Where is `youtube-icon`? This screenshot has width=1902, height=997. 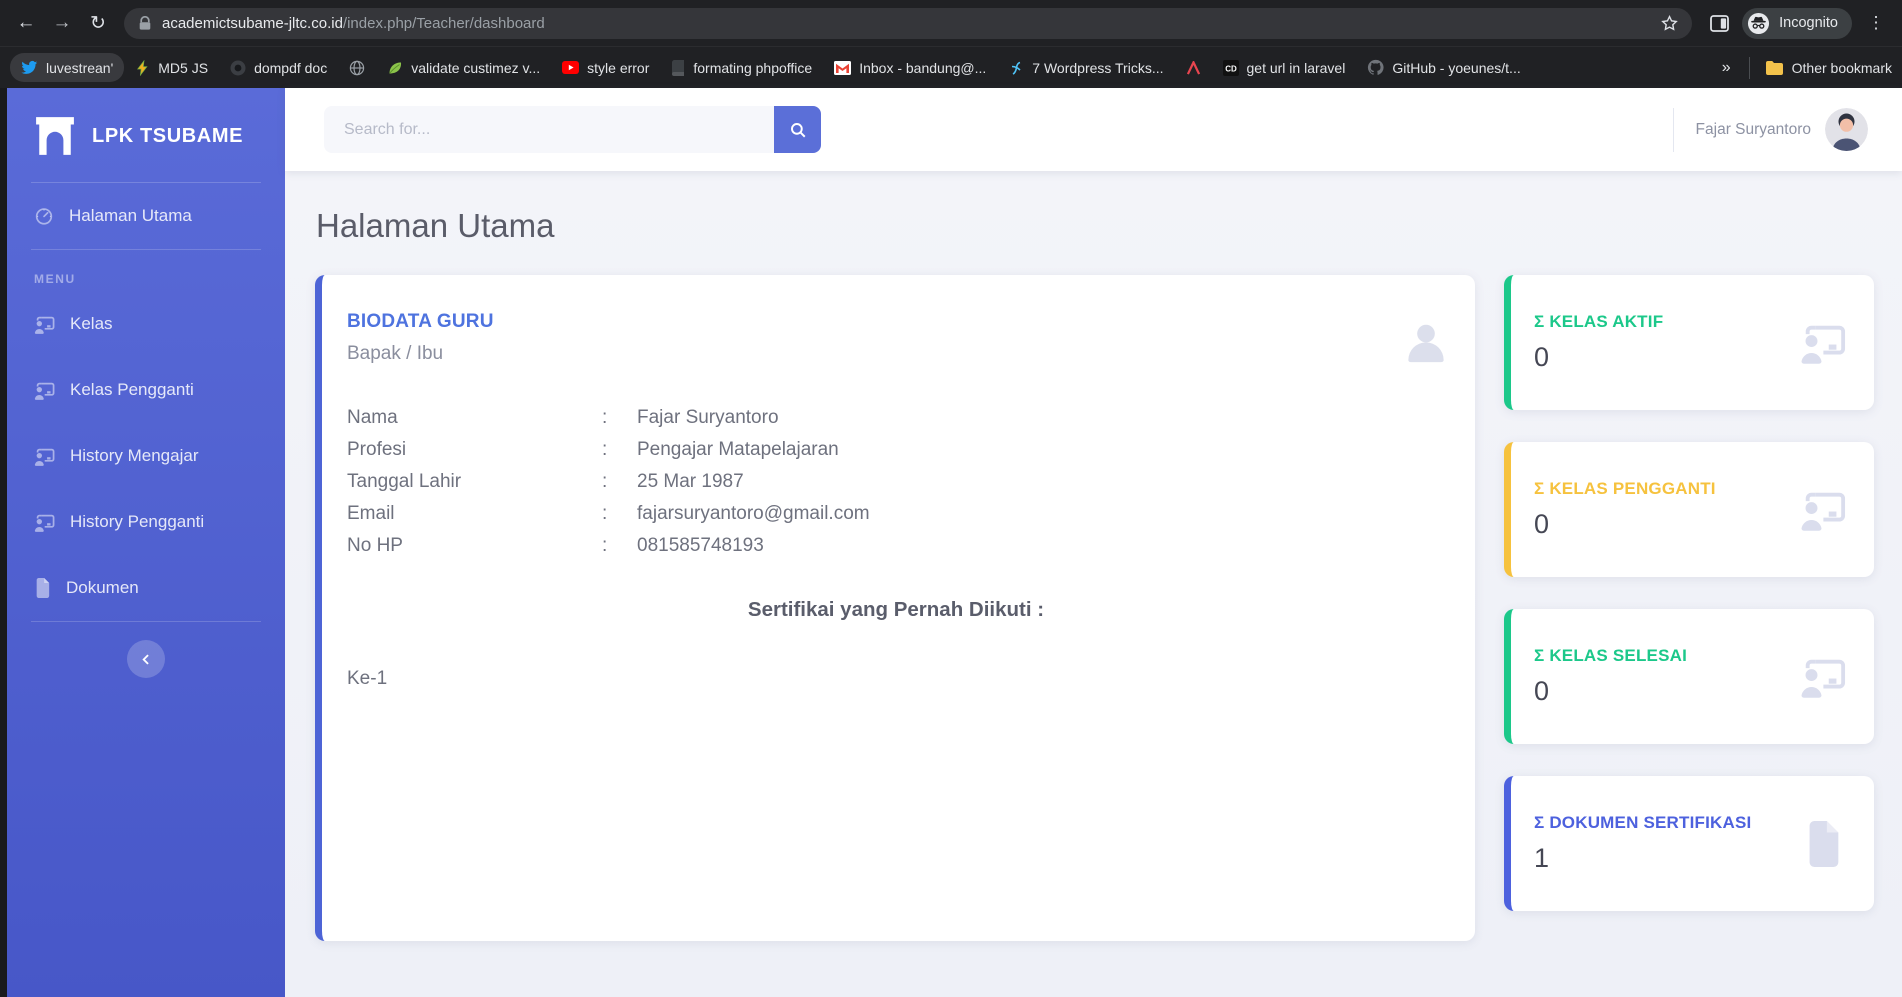 youtube-icon is located at coordinates (571, 67).